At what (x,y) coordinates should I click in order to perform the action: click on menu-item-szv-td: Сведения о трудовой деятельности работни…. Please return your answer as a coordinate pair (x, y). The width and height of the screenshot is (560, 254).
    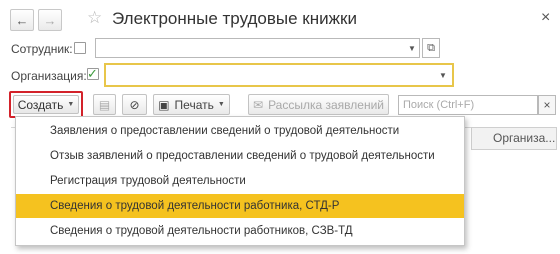
    Looking at the image, I should click on (240, 231).